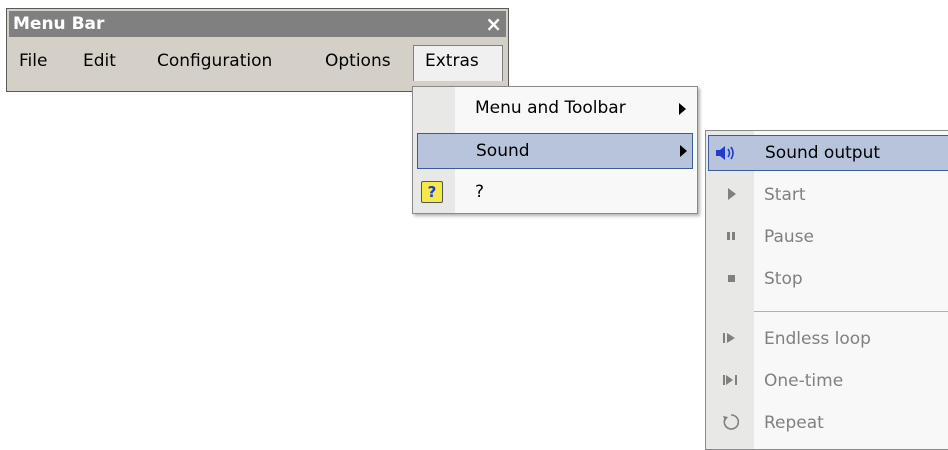  I want to click on play-icon, so click(736, 196).